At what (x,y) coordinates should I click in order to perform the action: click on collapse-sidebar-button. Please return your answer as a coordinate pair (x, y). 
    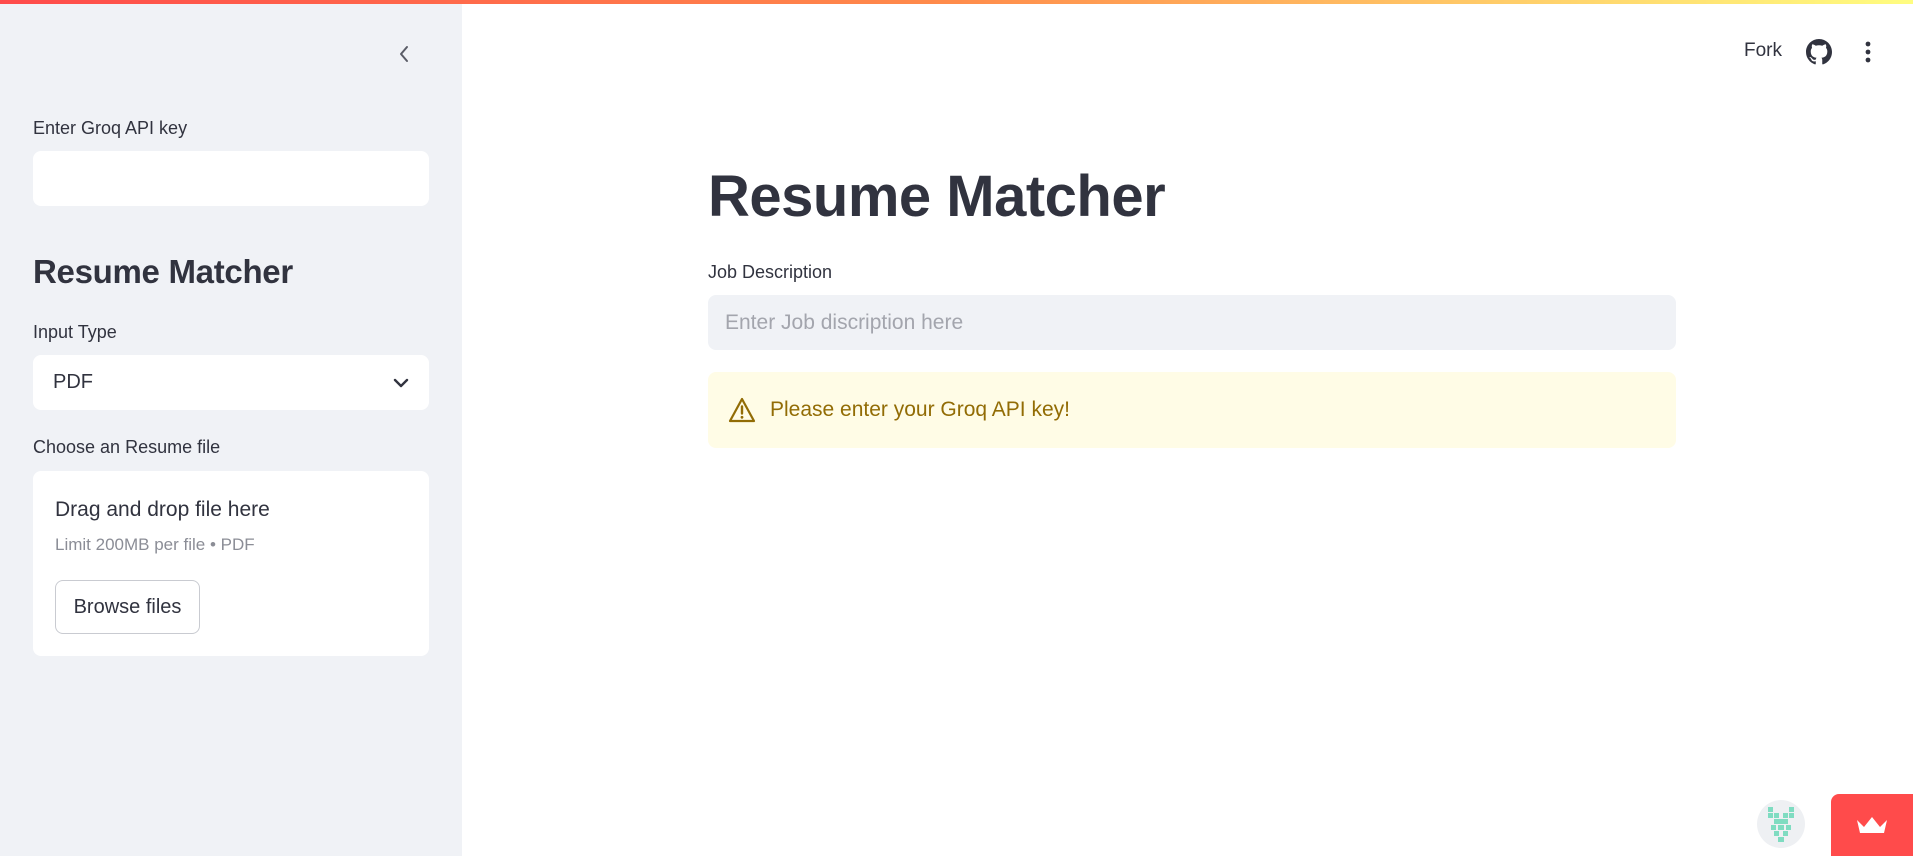
    Looking at the image, I should click on (404, 54).